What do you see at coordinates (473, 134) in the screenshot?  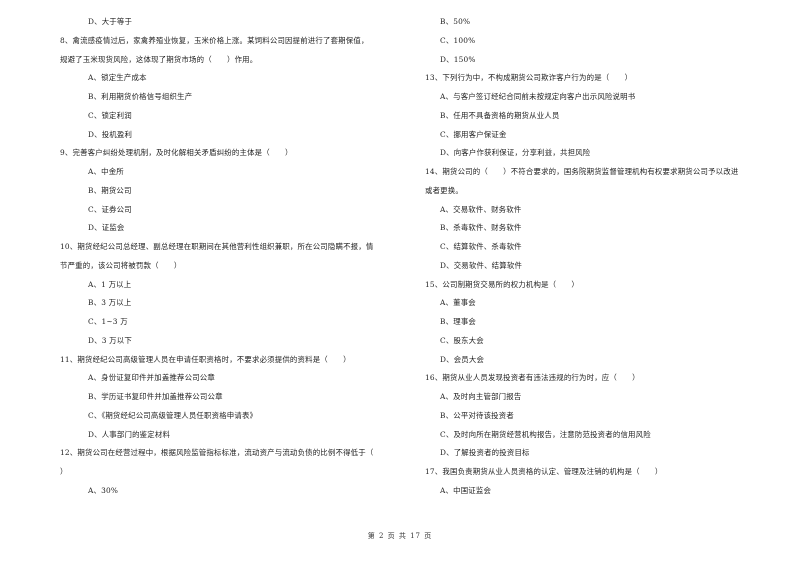 I see `answer-option: C、挪用客户保证金` at bounding box center [473, 134].